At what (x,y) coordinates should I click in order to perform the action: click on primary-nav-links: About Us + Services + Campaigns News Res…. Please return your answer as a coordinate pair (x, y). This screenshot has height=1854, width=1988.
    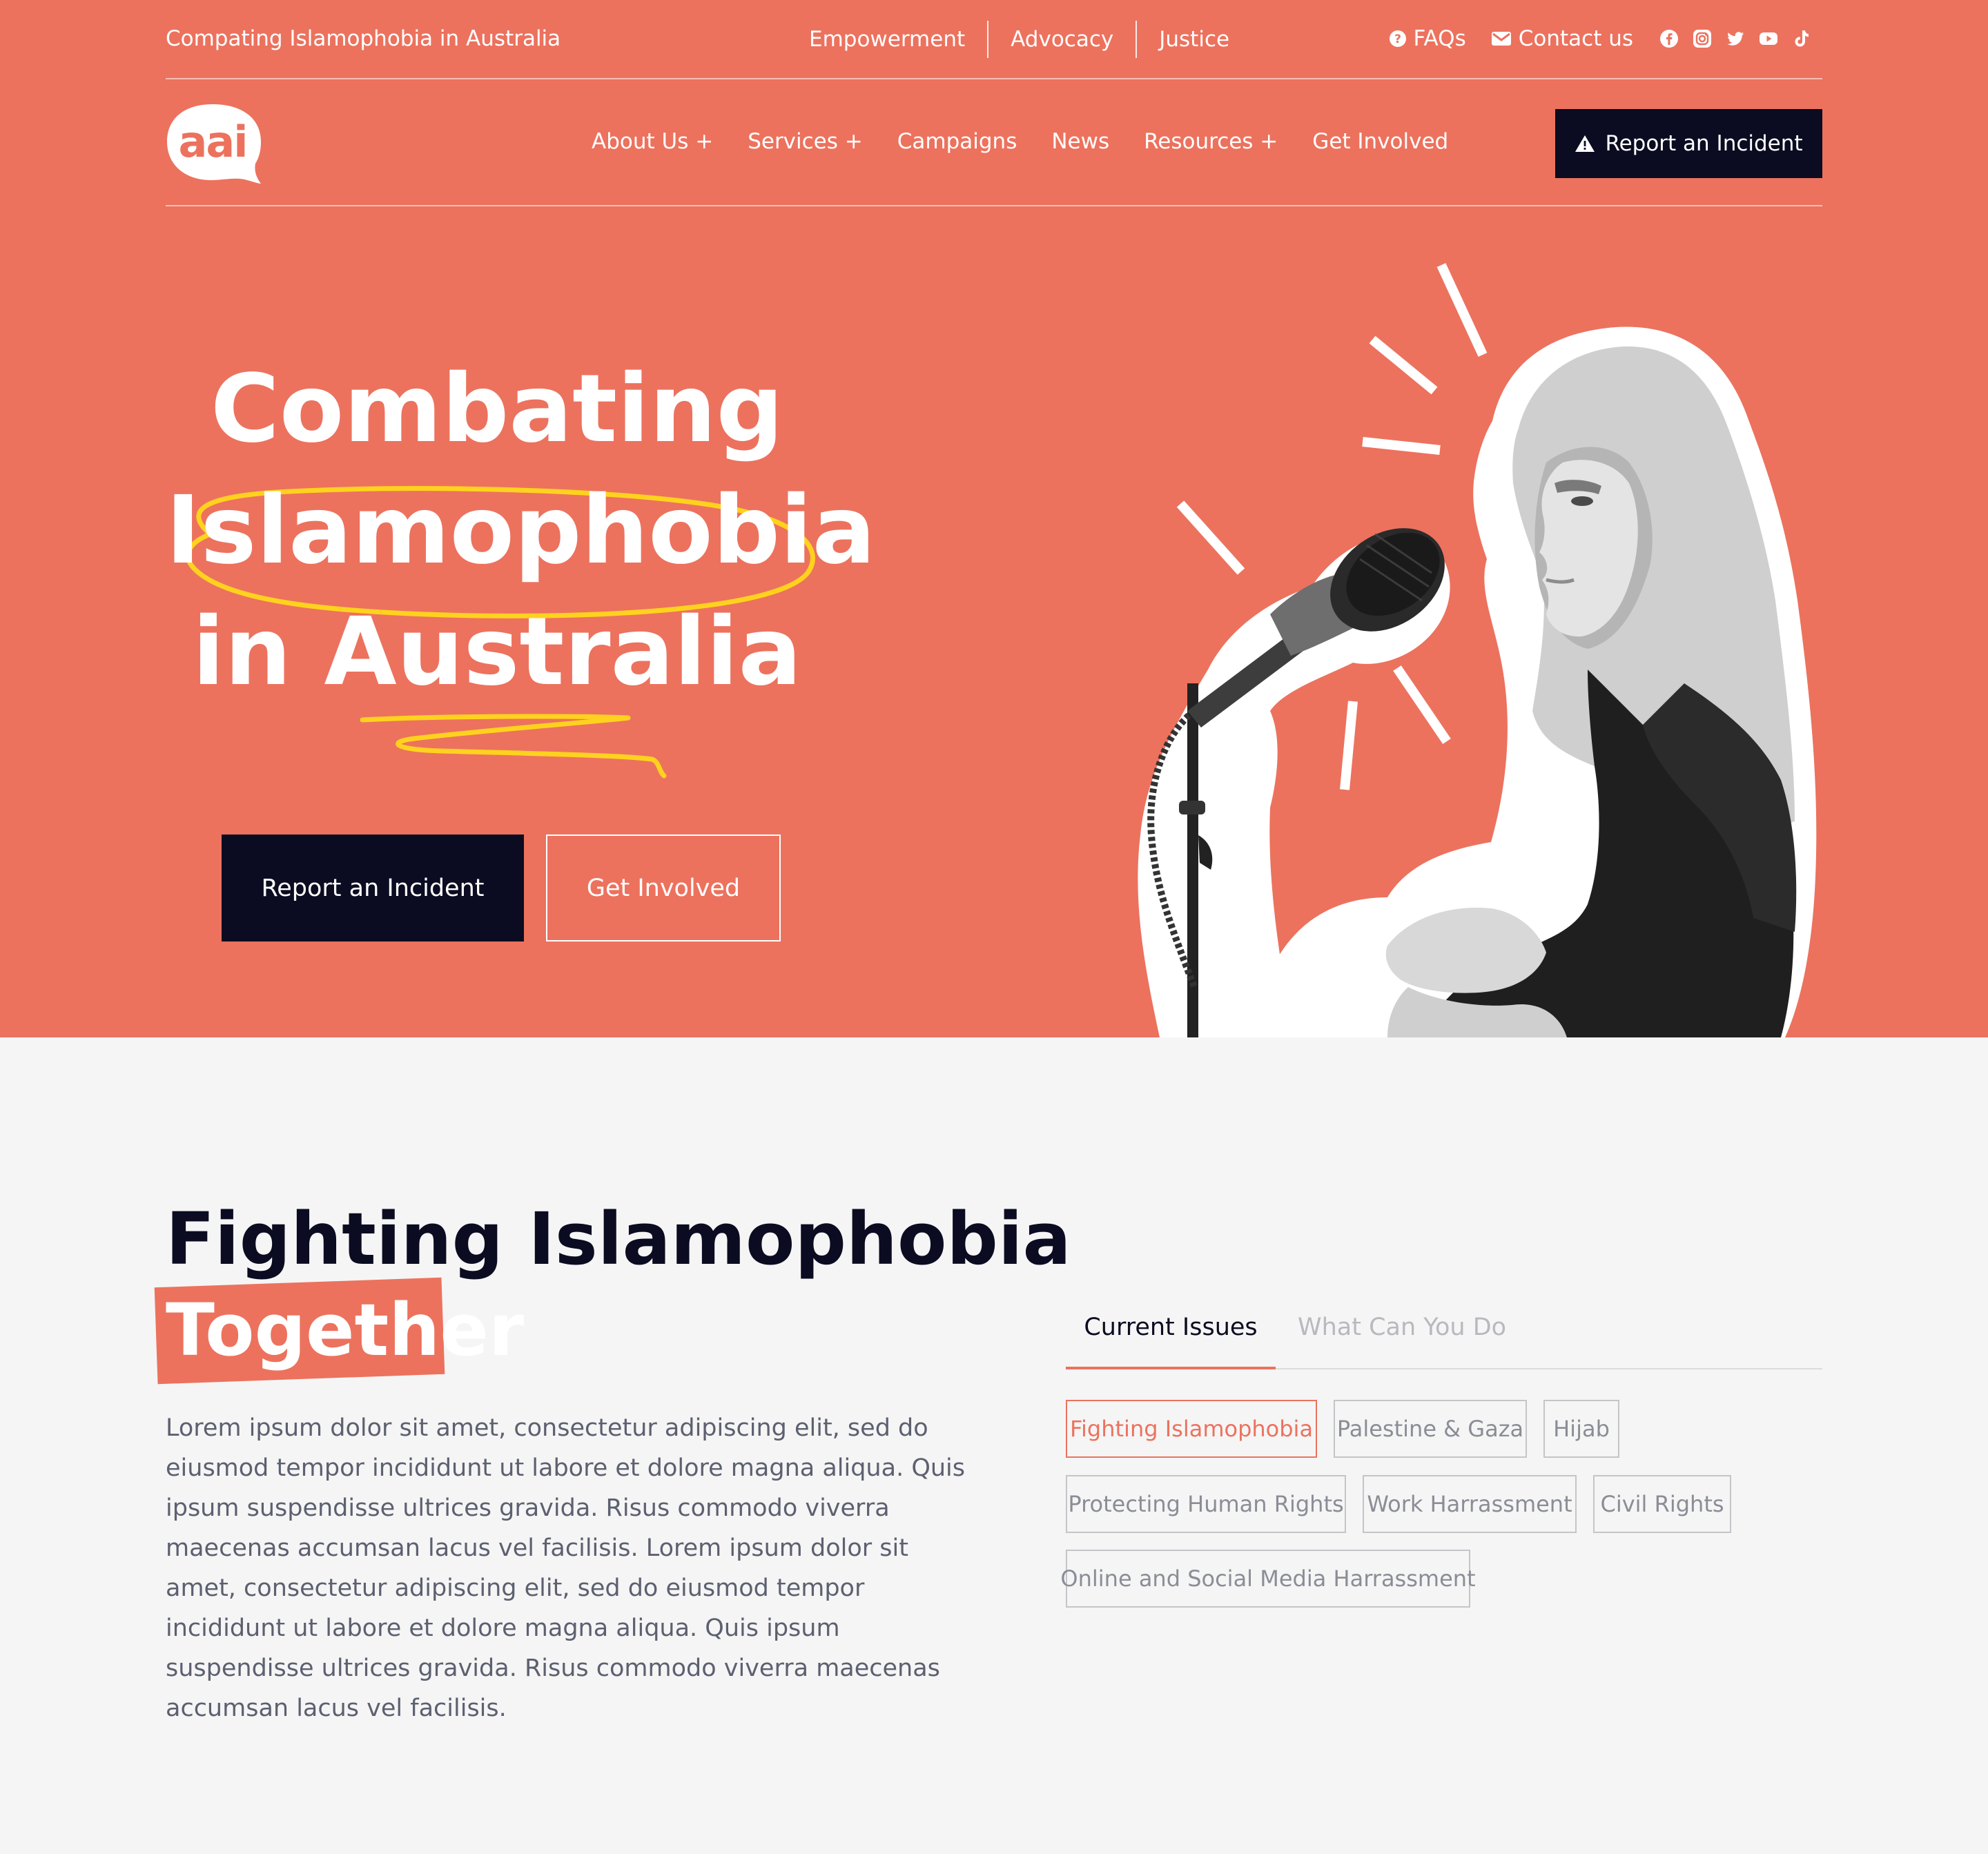
    Looking at the image, I should click on (1020, 141).